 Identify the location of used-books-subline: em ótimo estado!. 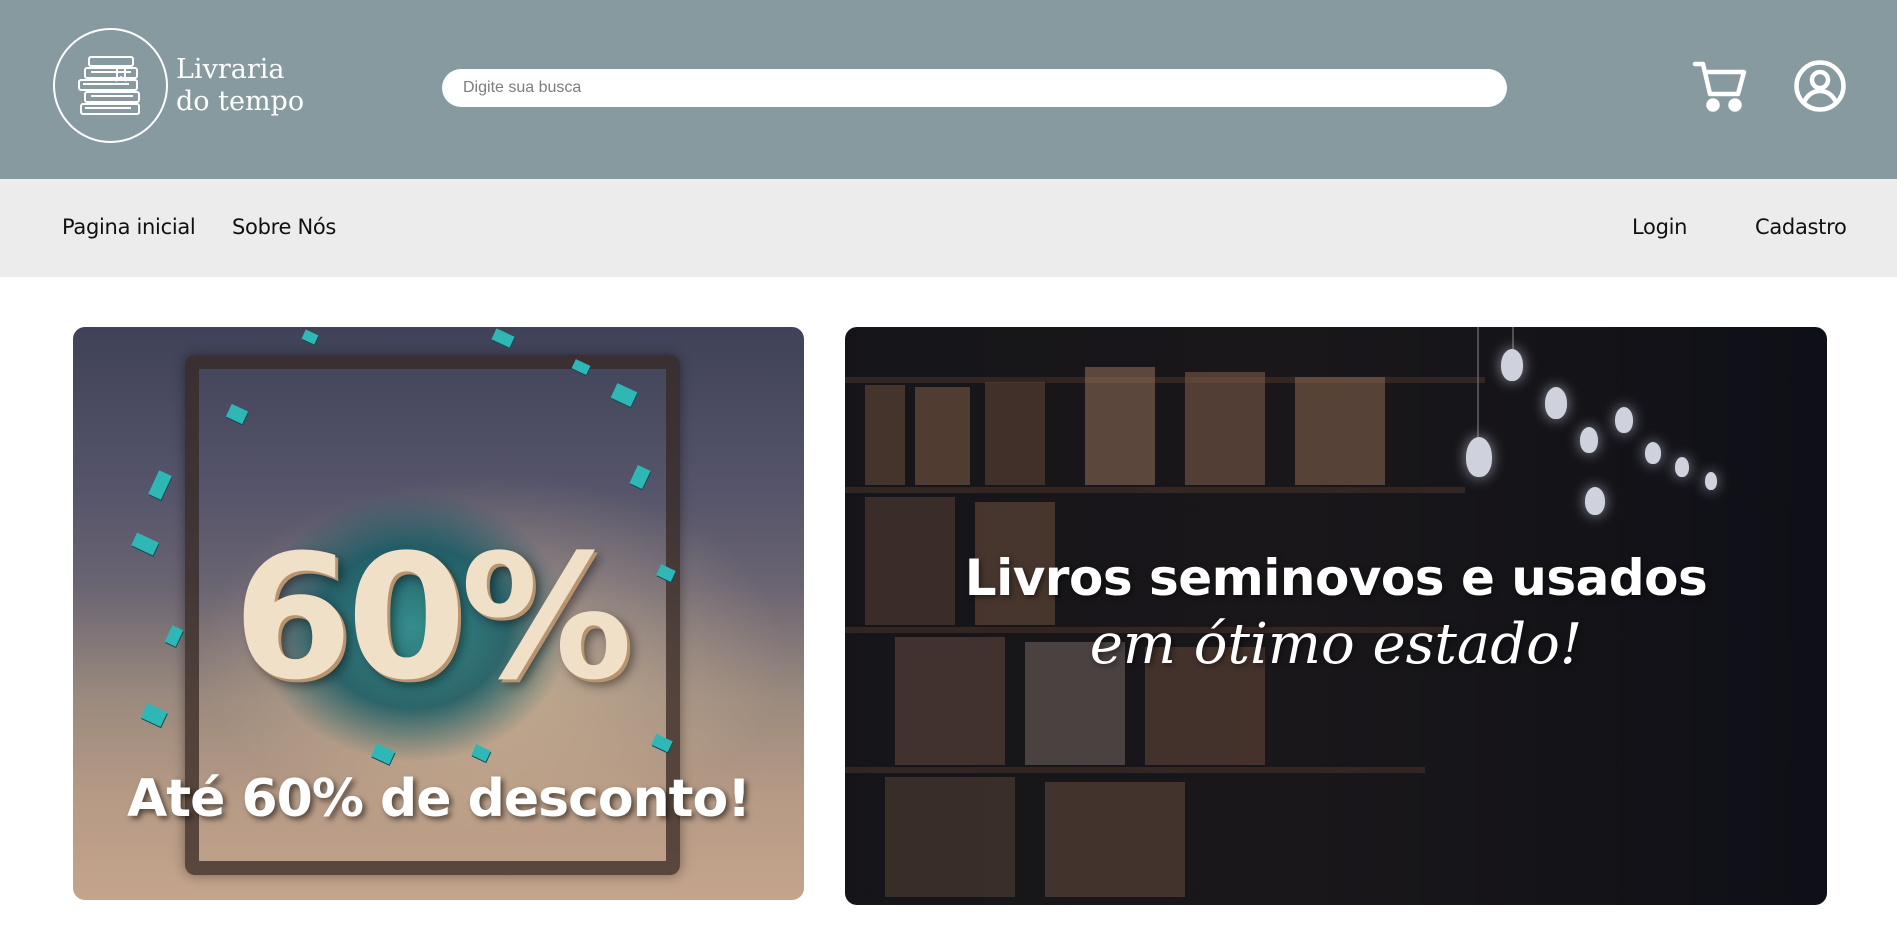
(1336, 644).